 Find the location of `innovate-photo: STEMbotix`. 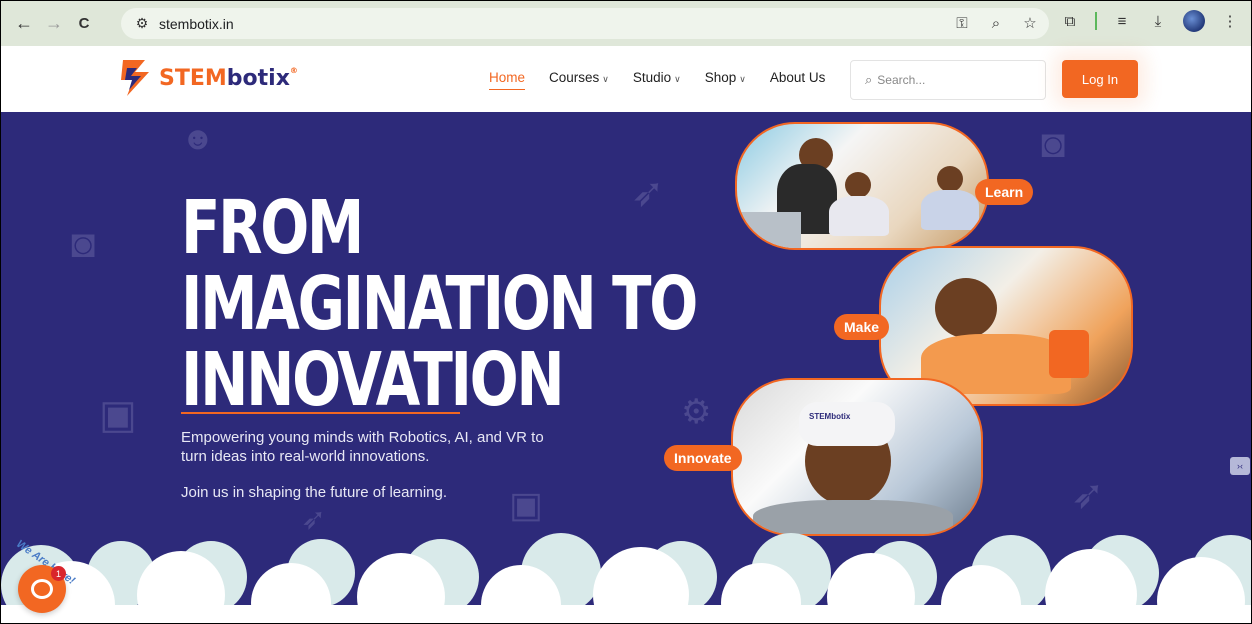

innovate-photo: STEMbotix is located at coordinates (857, 457).